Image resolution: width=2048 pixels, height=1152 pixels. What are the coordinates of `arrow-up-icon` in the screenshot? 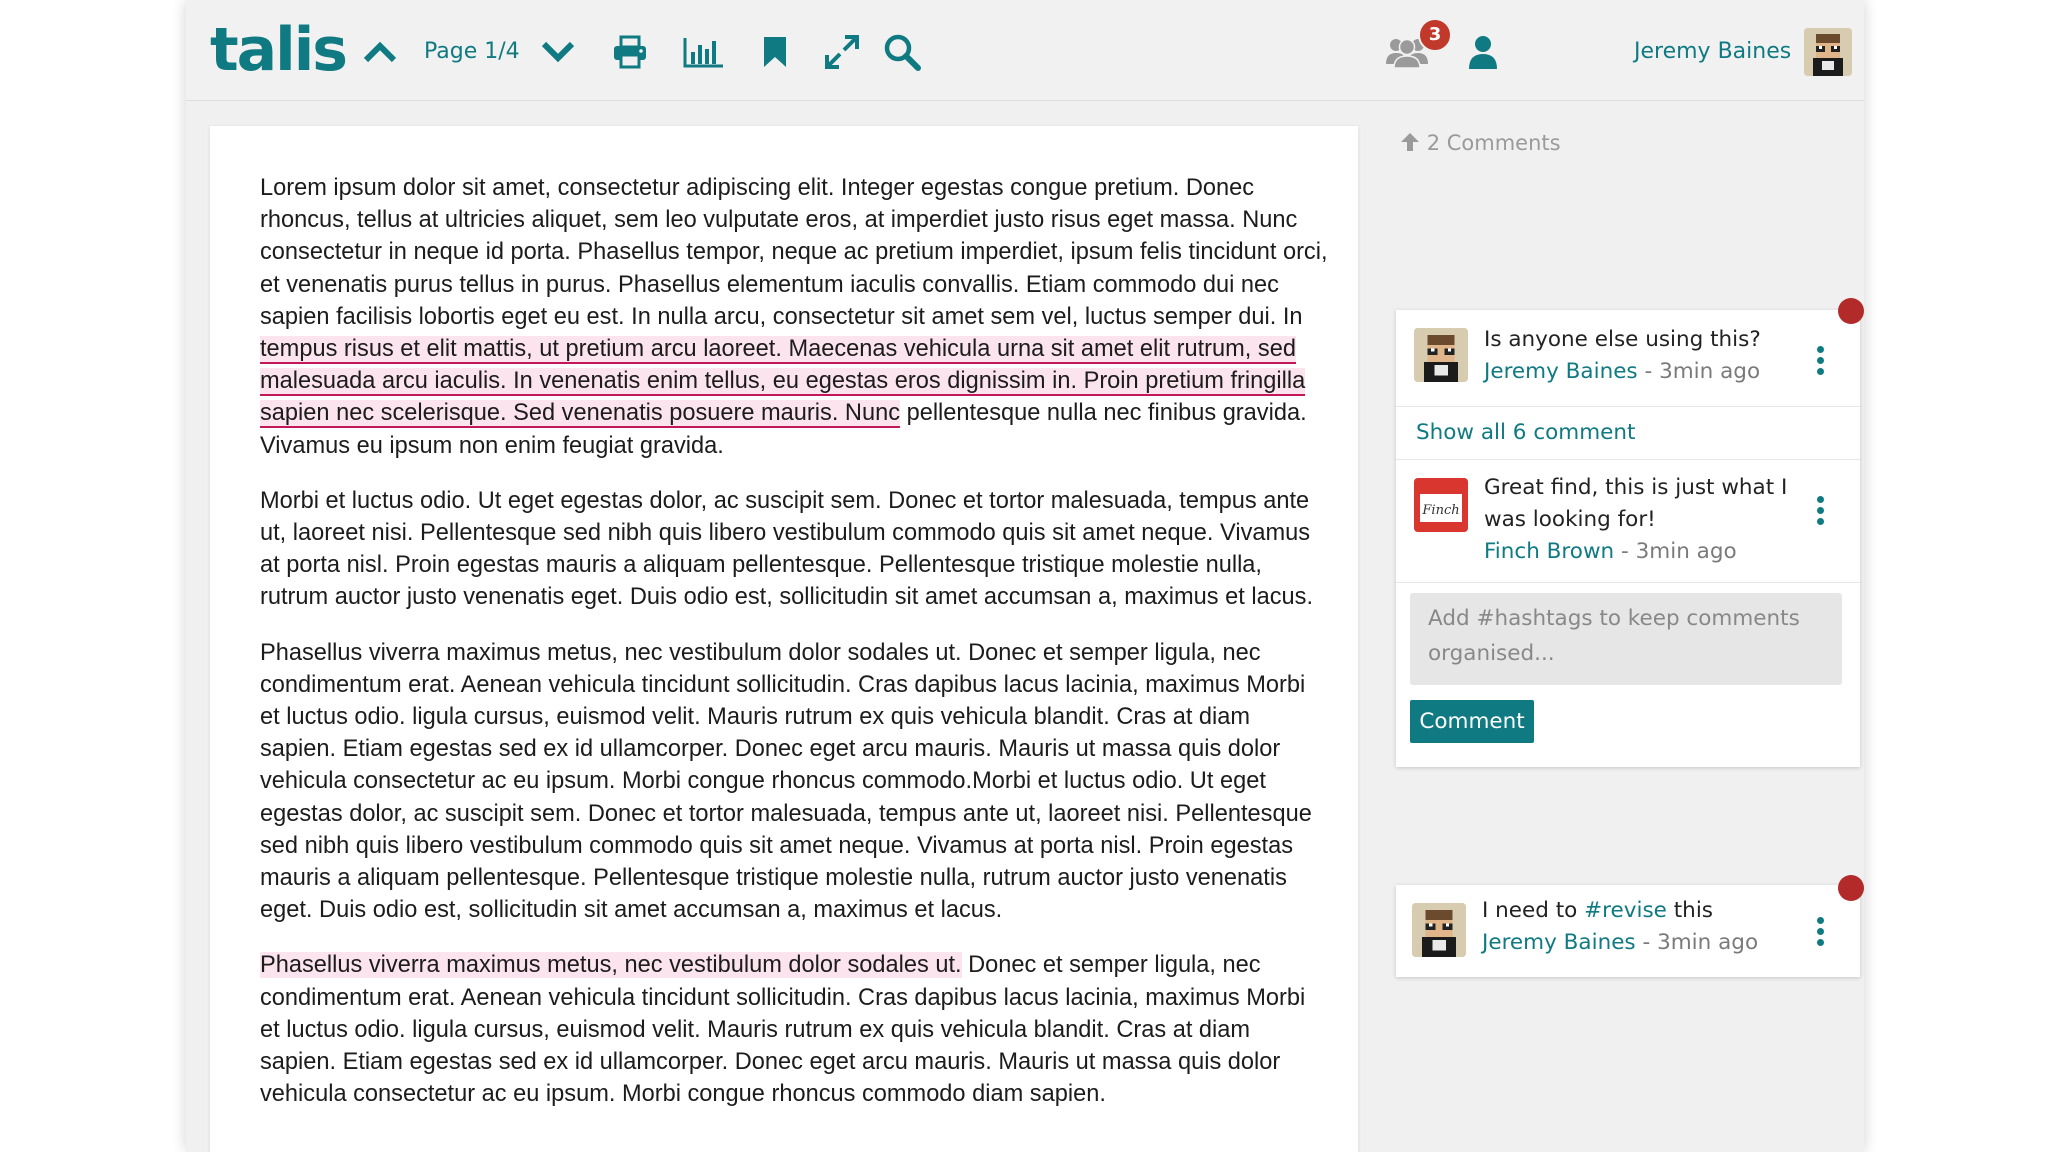 It's located at (1410, 142).